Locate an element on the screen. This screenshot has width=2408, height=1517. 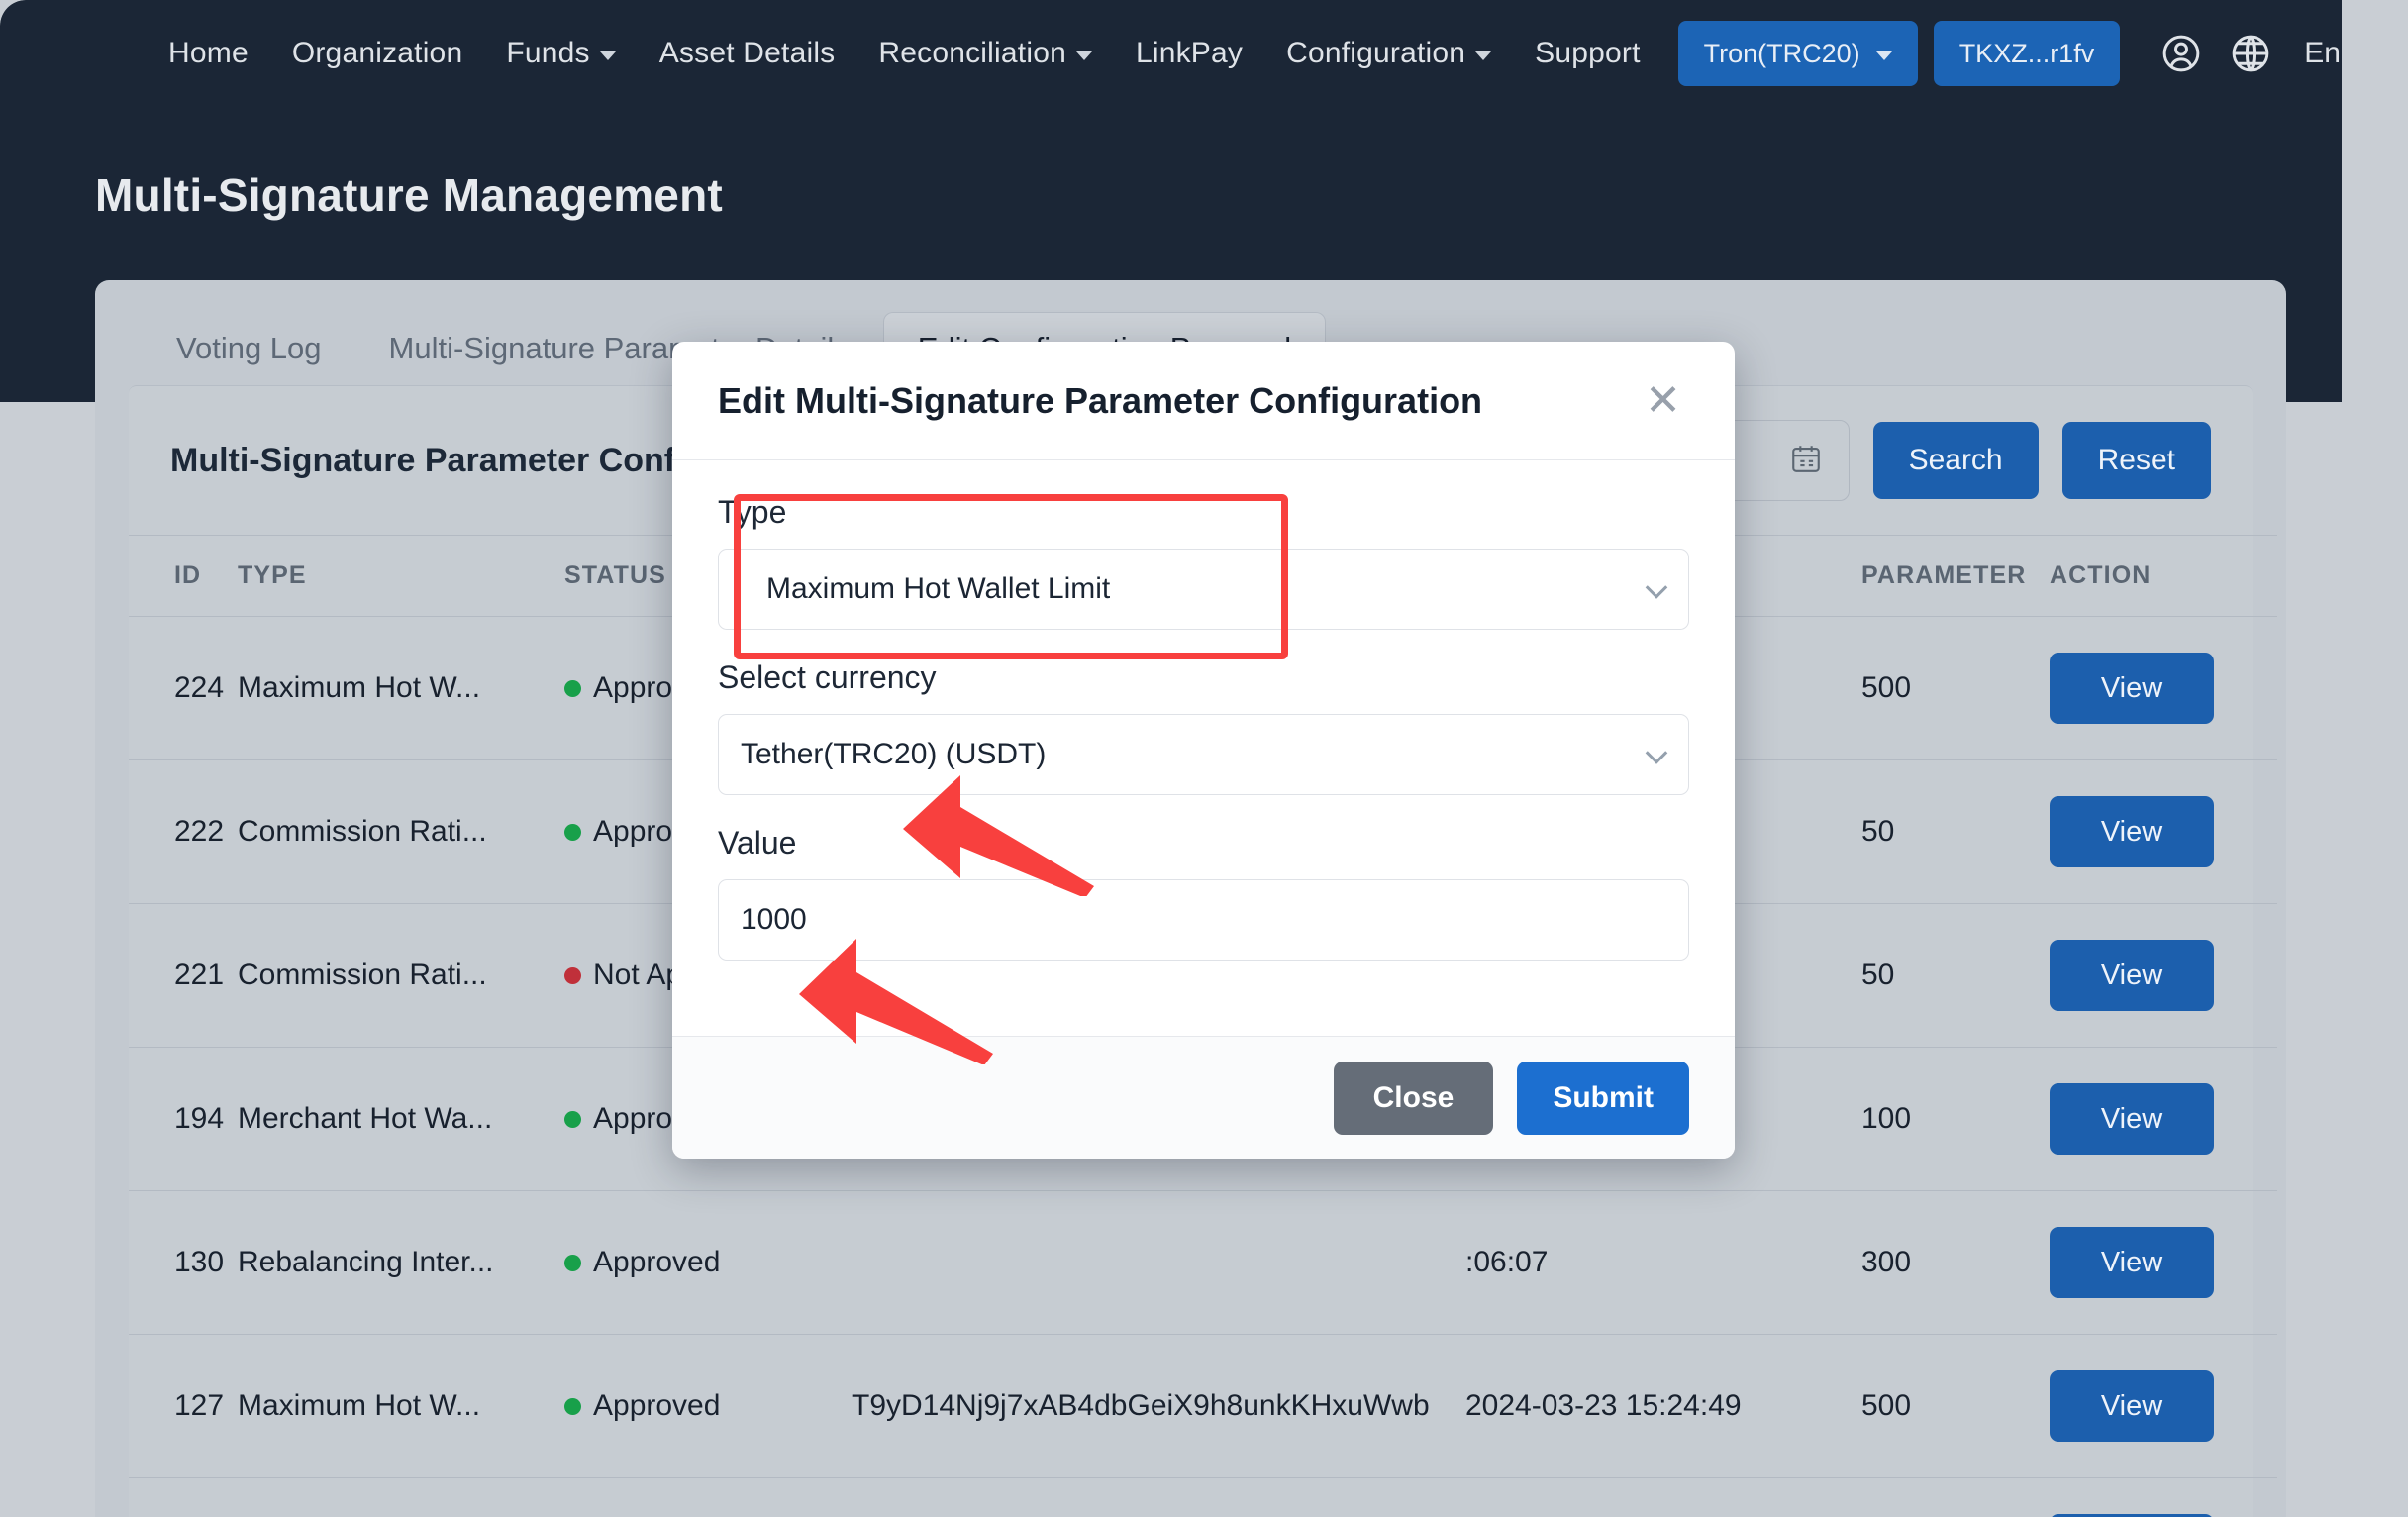
table-cell-id: 224 is located at coordinates (183, 688).